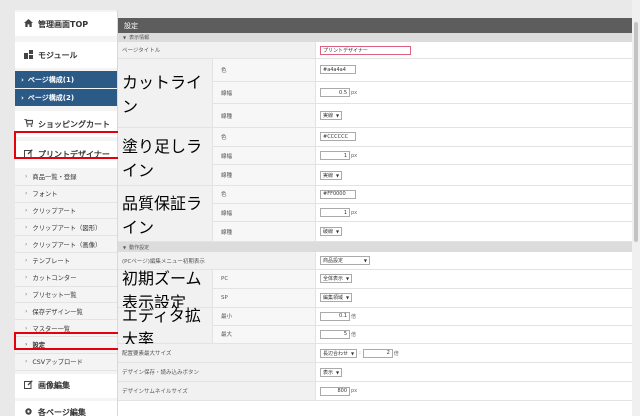  Describe the element at coordinates (139, 38) in the screenshot. I see `section-title: 表示情報` at that location.